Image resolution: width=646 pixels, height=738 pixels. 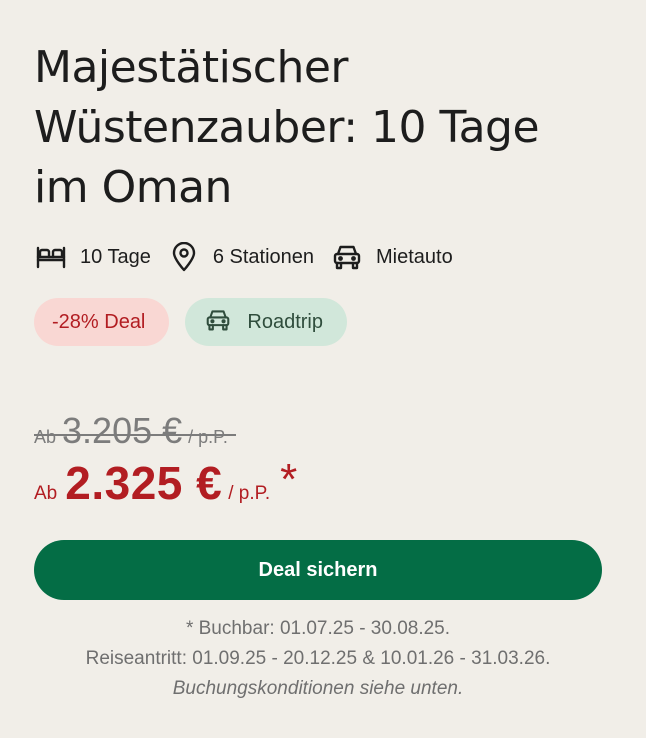 What do you see at coordinates (318, 688) in the screenshot?
I see `booking-conditions-note: Buchungskonditionen siehe unten.` at bounding box center [318, 688].